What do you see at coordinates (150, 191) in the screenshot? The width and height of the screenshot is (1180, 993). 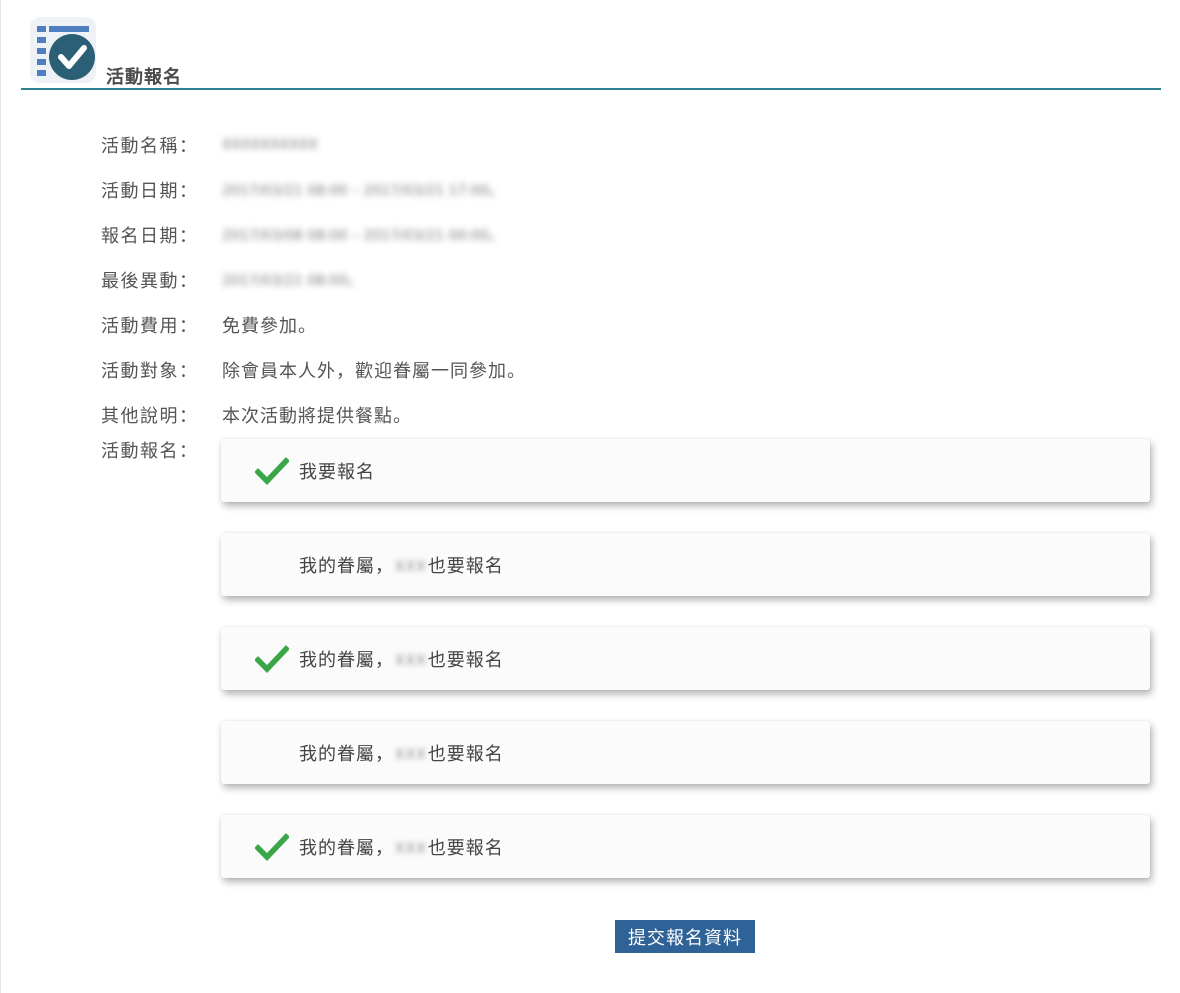 I see `info-label: 活動日期：` at bounding box center [150, 191].